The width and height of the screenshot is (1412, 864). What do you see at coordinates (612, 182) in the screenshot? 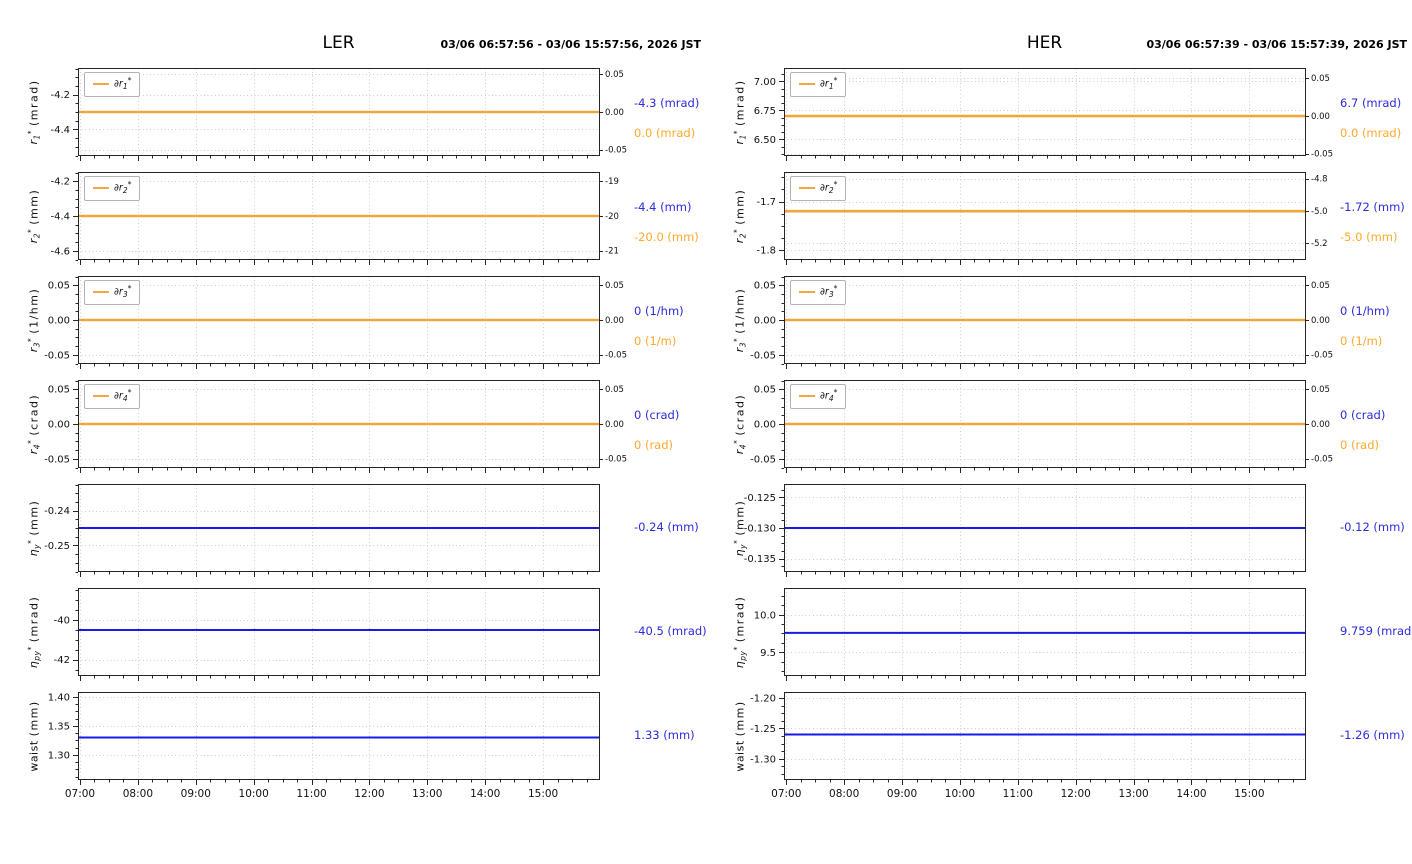
I see `right-y-tick-label: -19` at bounding box center [612, 182].